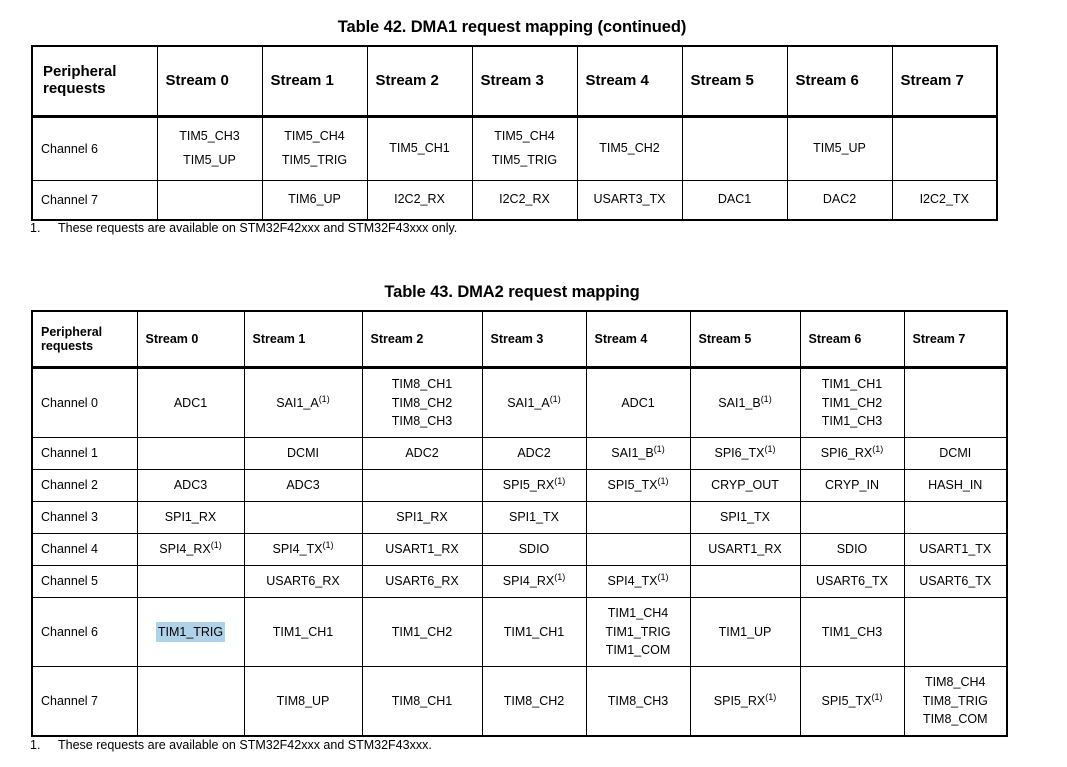 Image resolution: width=1067 pixels, height=767 pixels. Describe the element at coordinates (314, 200) in the screenshot. I see `cell-channel-7-stream-1: TIM6_UP` at that location.